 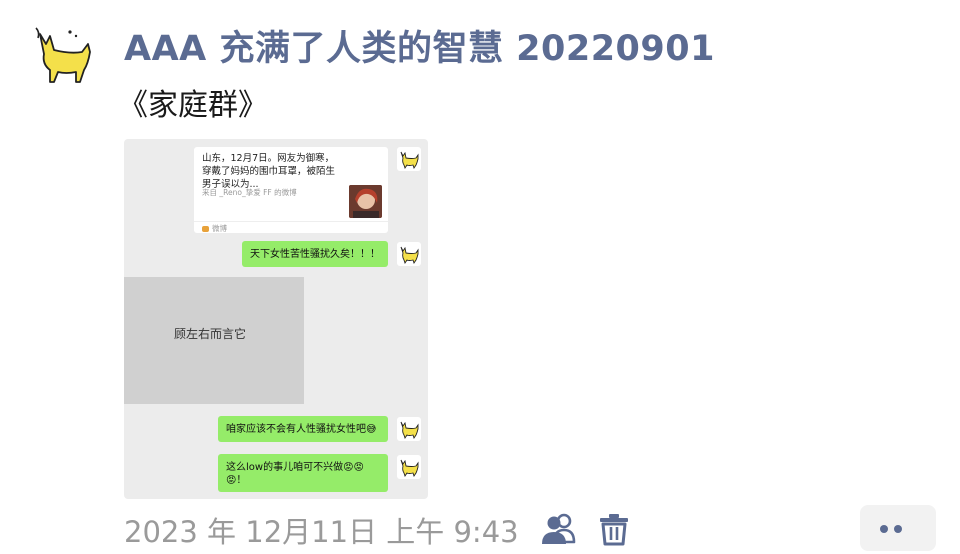 I want to click on chat-message-bubble: 这么low的事儿咱可不兴做😡😡😡！, so click(x=303, y=473).